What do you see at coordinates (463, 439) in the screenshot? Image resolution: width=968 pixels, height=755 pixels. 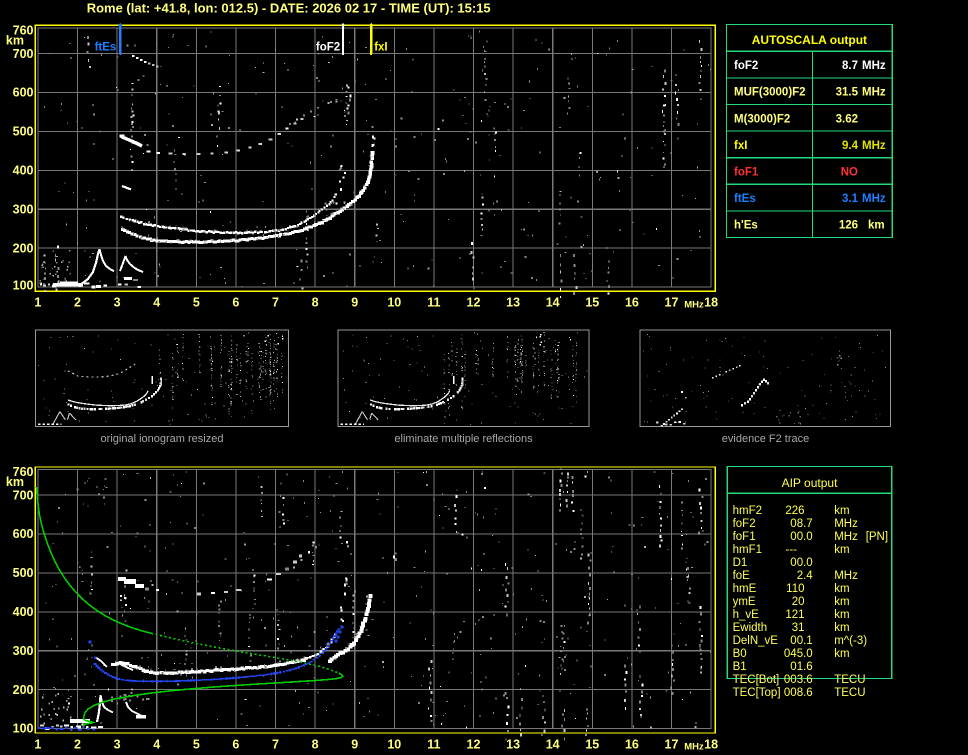 I see `svg-text: eliminate multiple reflections` at bounding box center [463, 439].